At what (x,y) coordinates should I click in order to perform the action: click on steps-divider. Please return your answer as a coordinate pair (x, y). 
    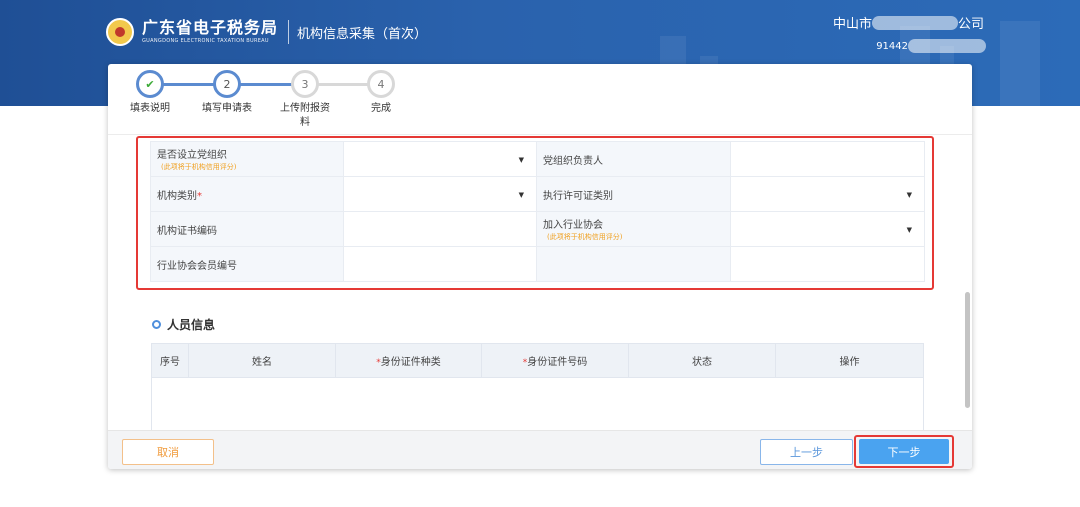
    Looking at the image, I should click on (540, 134).